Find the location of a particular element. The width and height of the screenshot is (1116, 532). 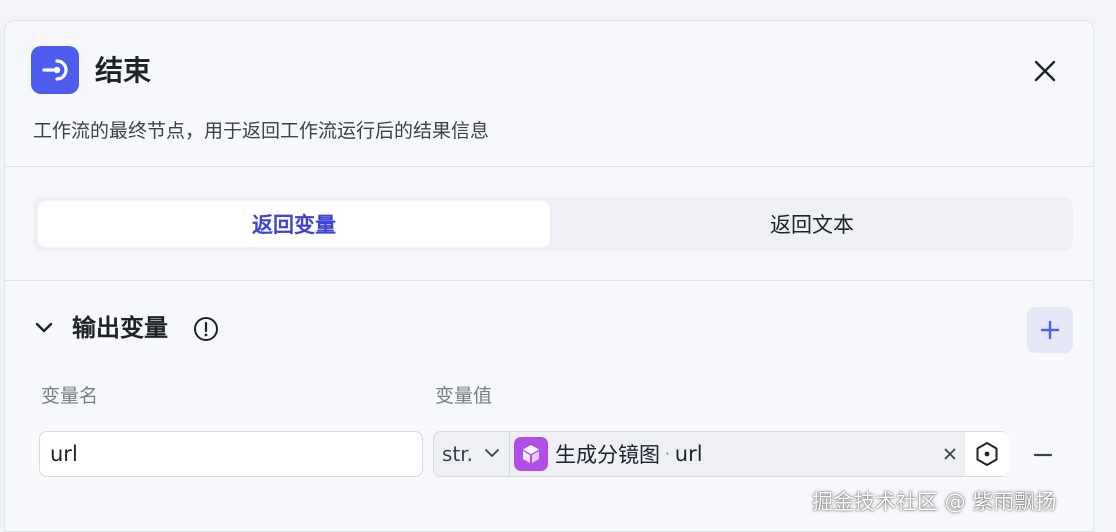

remove-variable-button is located at coordinates (1043, 455).